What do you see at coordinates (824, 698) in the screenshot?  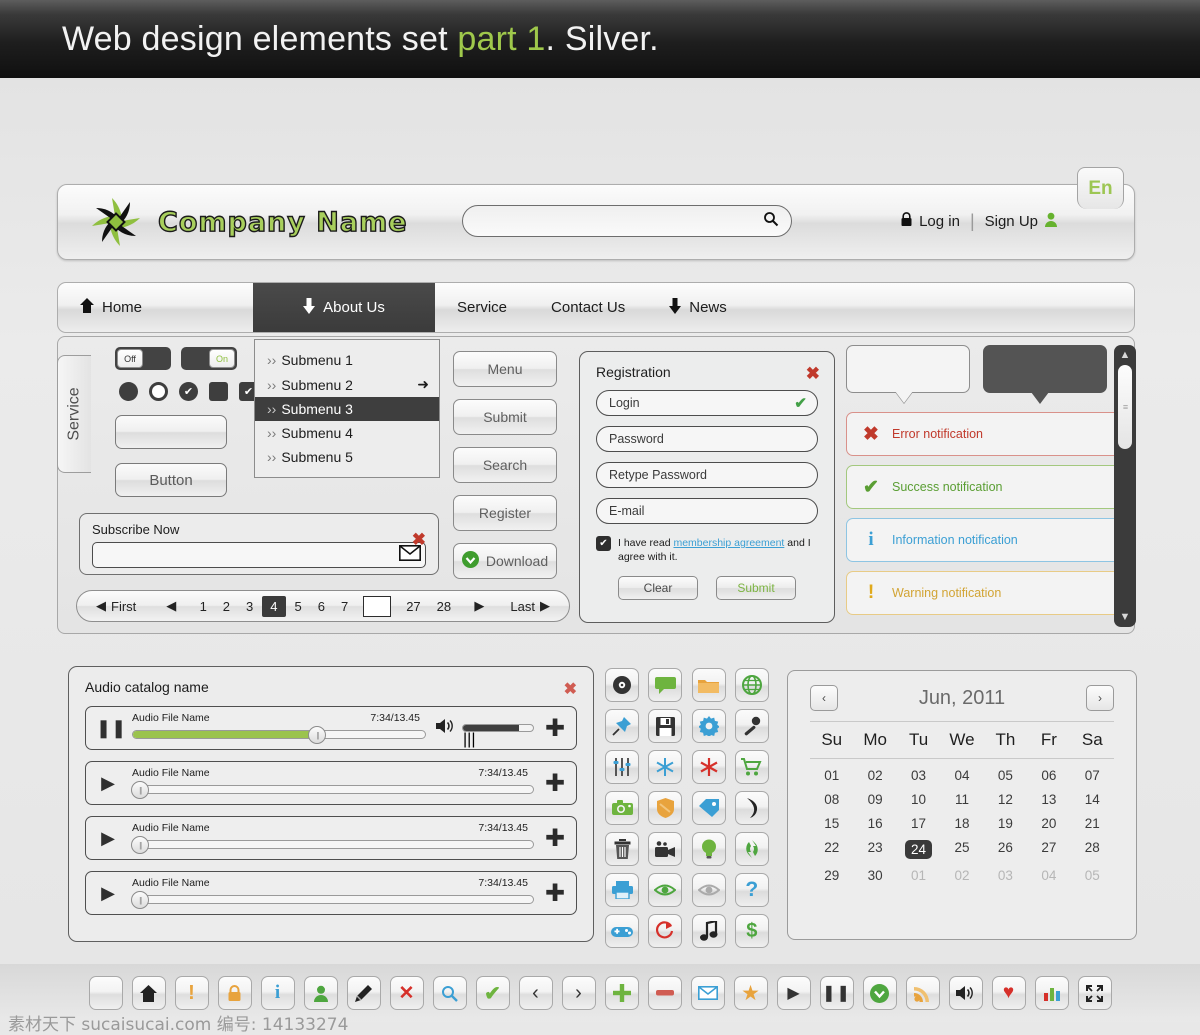 I see `calendar-prev-button: ‹` at bounding box center [824, 698].